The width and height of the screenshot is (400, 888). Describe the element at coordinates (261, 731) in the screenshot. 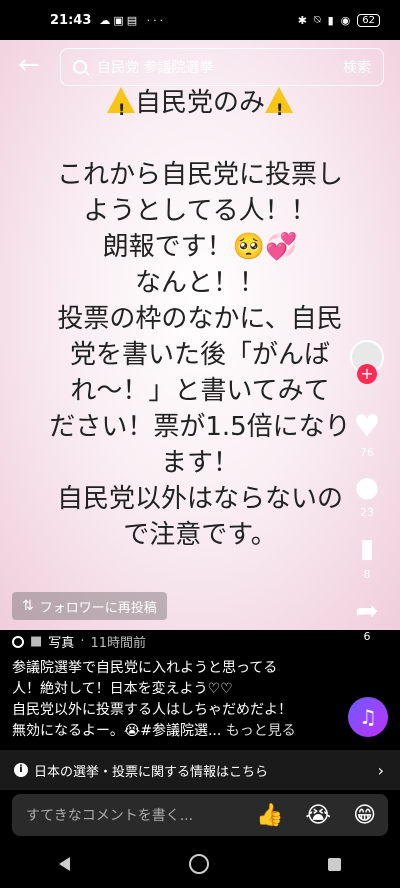

I see `see-more-link: もっと見る` at that location.